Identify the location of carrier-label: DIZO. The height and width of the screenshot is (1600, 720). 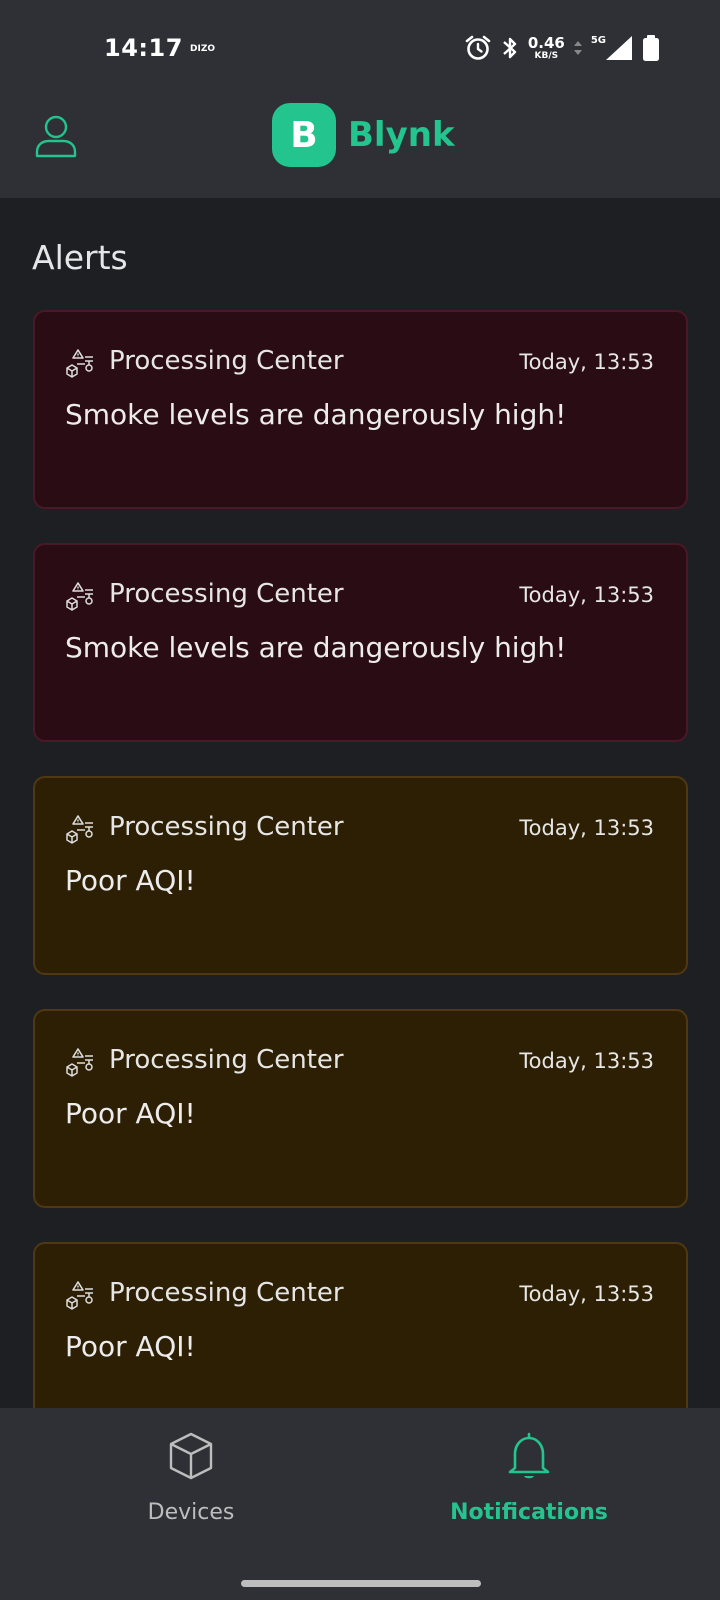
(202, 49).